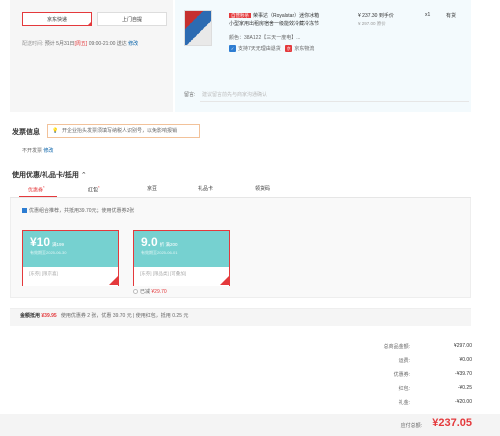  Describe the element at coordinates (45, 175) in the screenshot. I see `discount-title-text: 使用优惠/礼品卡/抵用` at that location.